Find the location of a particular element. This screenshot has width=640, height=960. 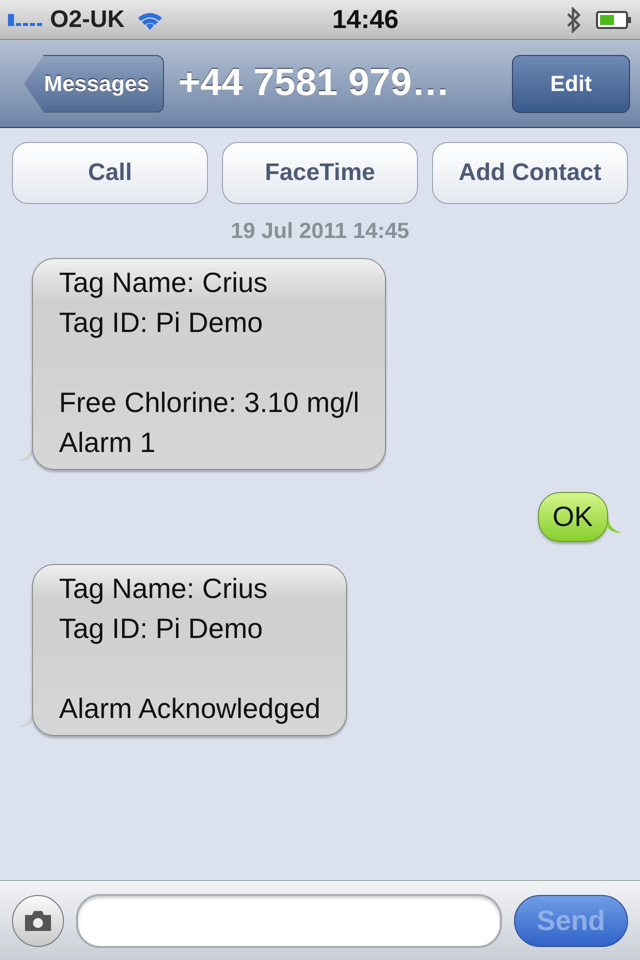

action-button: Call is located at coordinates (110, 173).